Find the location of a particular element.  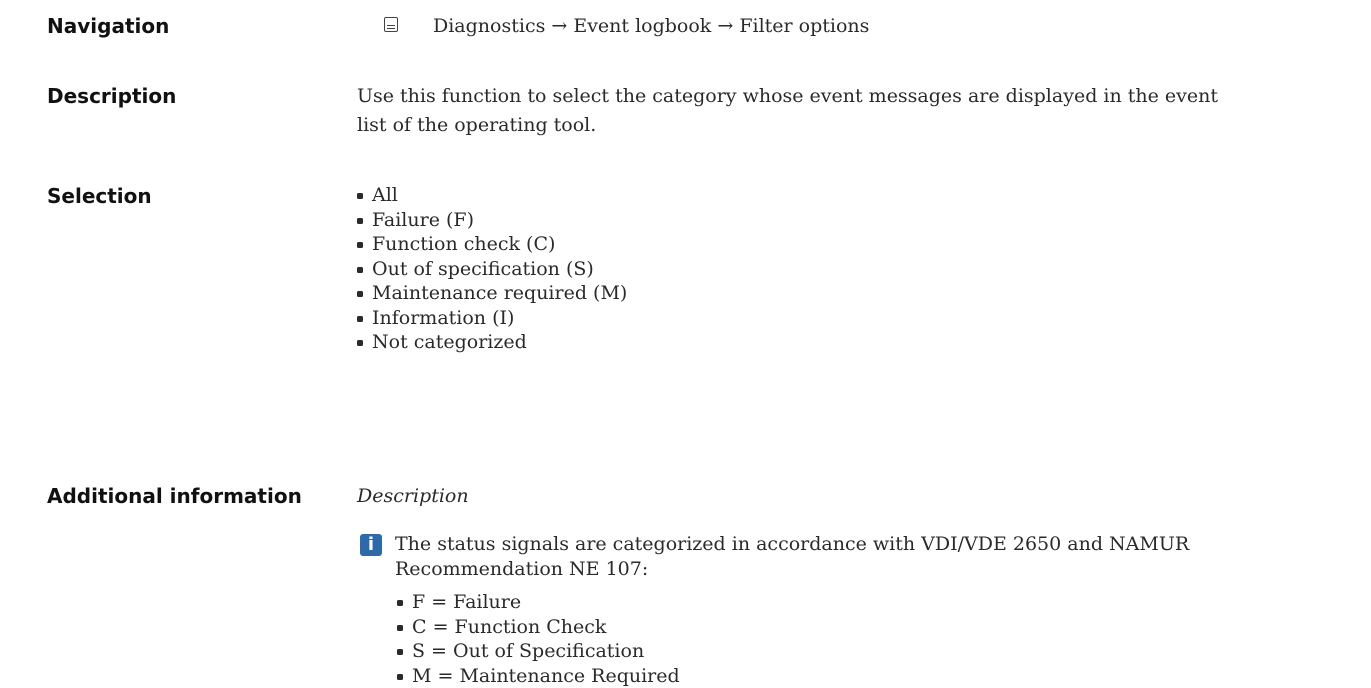

list-item: Function check (C) is located at coordinates (492, 244).